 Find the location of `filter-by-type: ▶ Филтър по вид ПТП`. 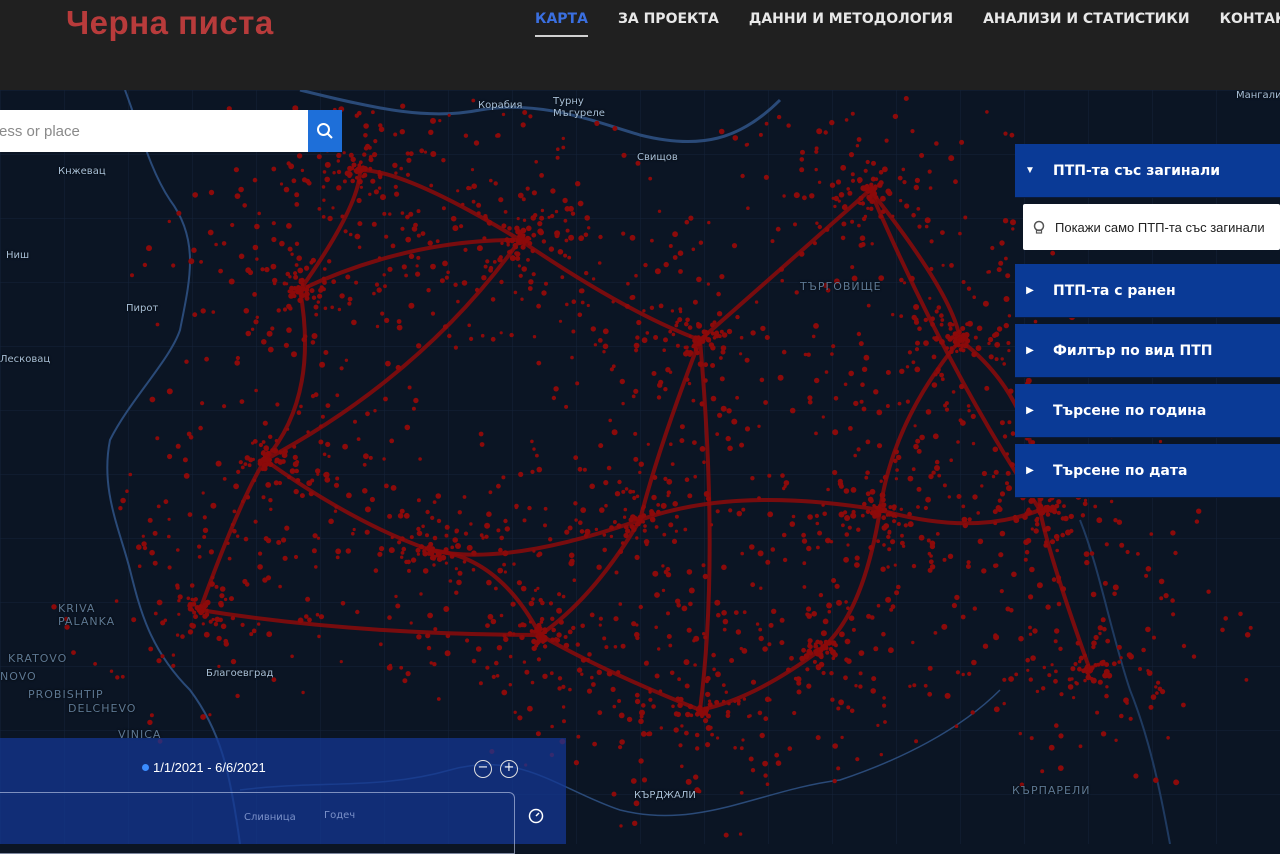

filter-by-type: ▶ Филтър по вид ПТП is located at coordinates (1147, 351).